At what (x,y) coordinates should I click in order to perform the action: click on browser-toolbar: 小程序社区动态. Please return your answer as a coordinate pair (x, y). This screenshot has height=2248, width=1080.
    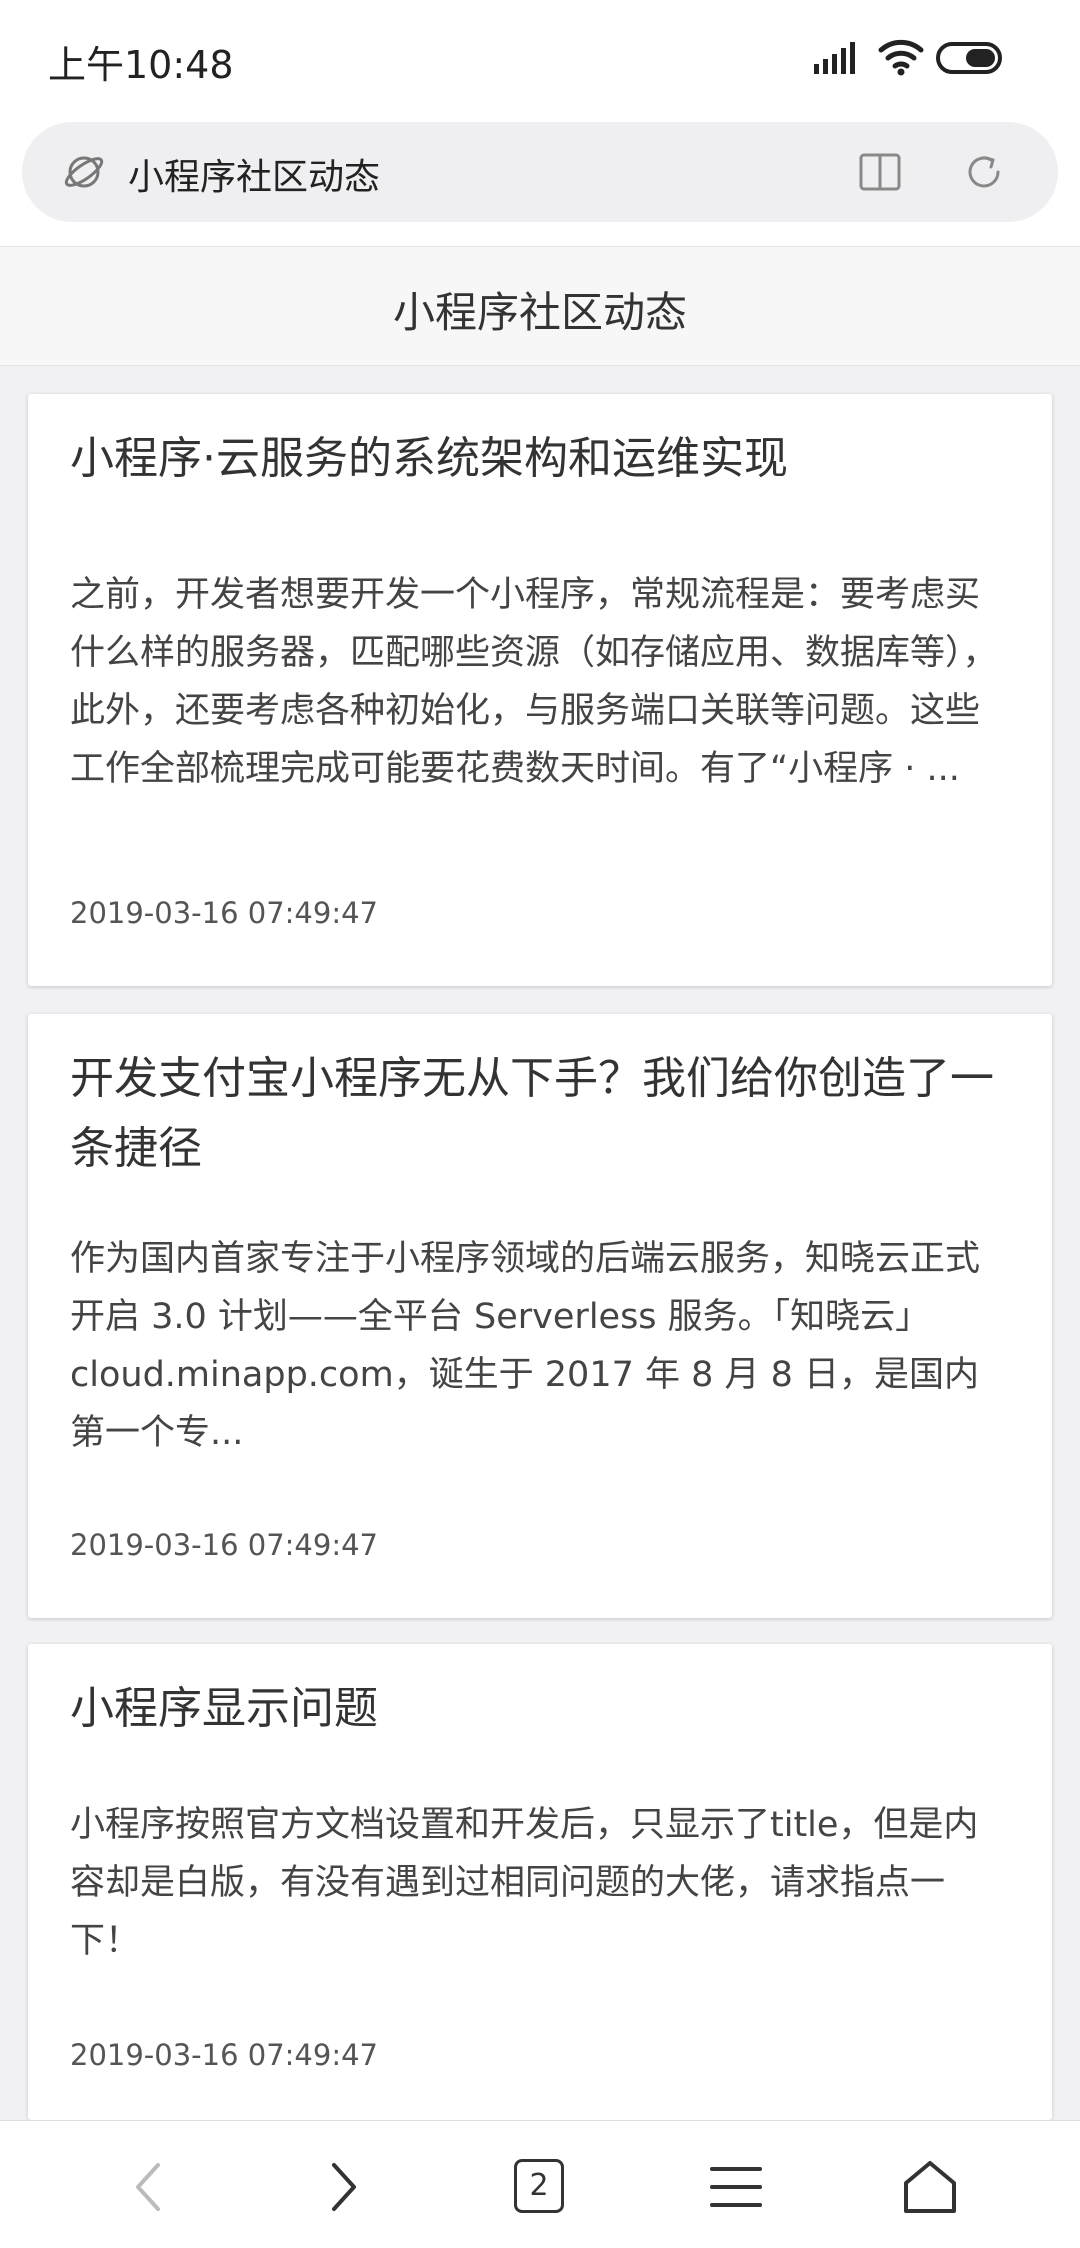
    Looking at the image, I should click on (540, 183).